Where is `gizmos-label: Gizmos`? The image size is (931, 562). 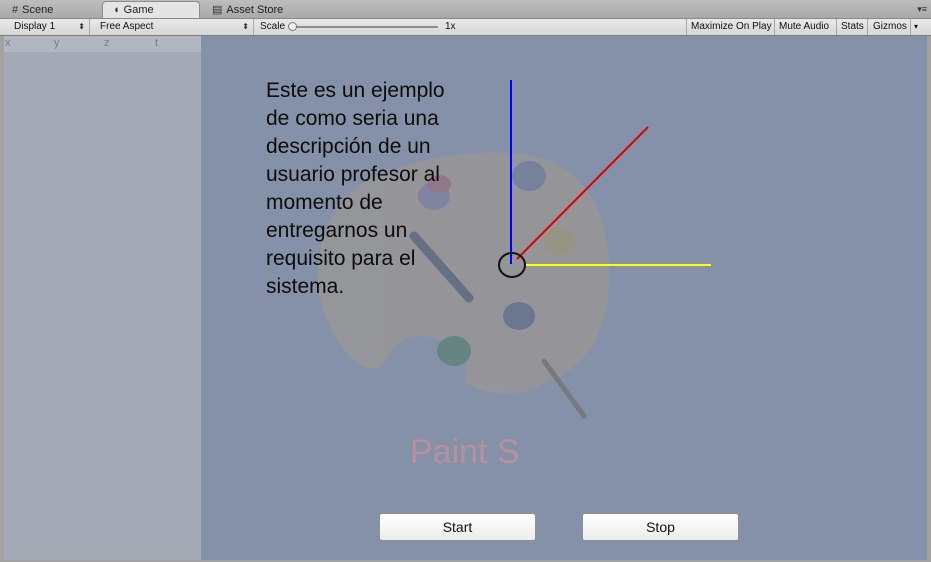
gizmos-label: Gizmos is located at coordinates (890, 26).